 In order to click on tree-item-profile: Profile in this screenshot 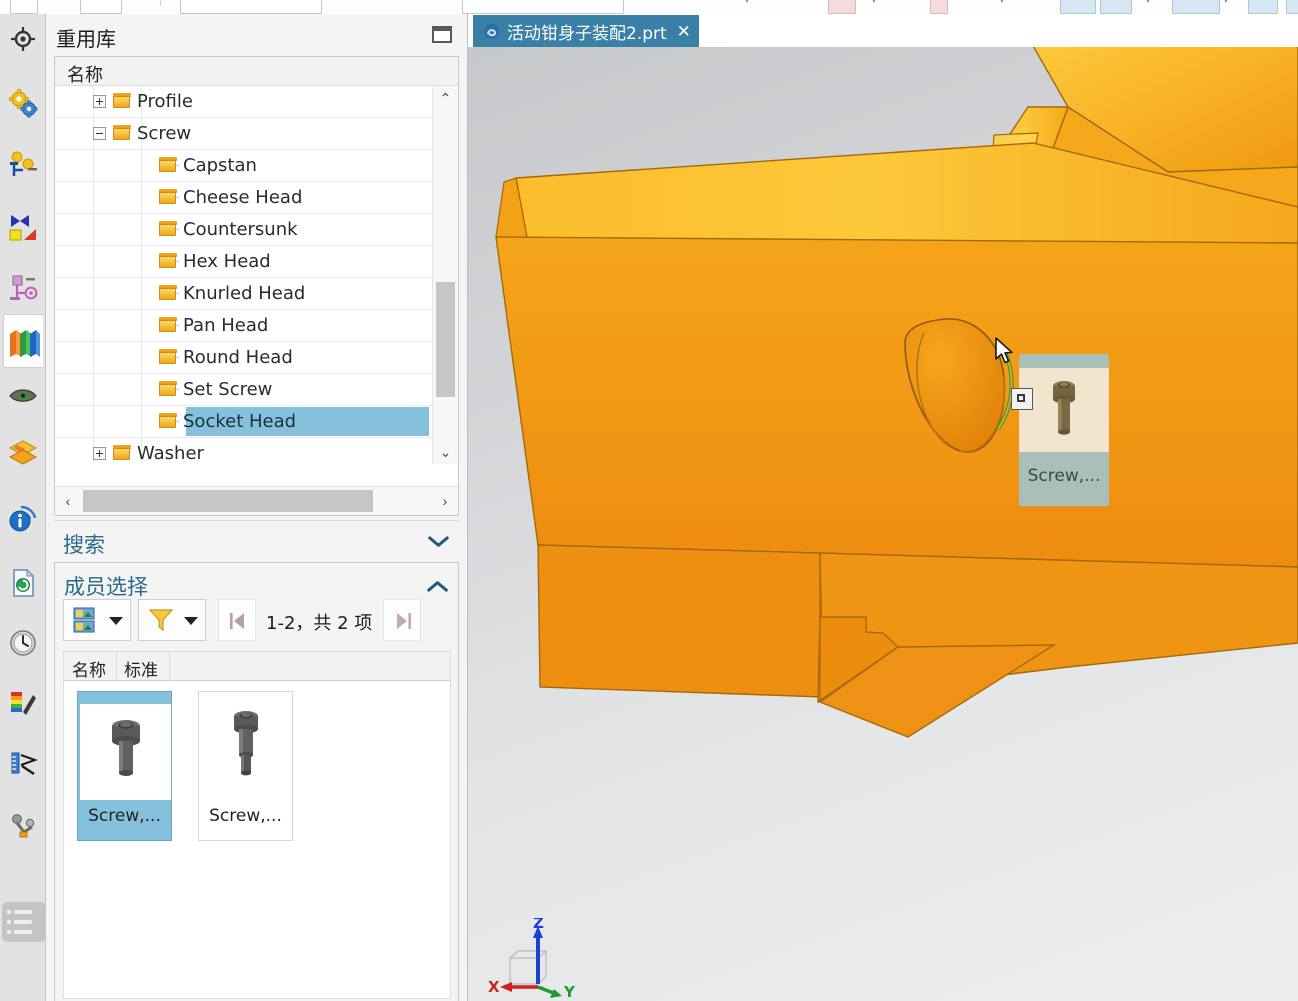, I will do `click(256, 102)`.